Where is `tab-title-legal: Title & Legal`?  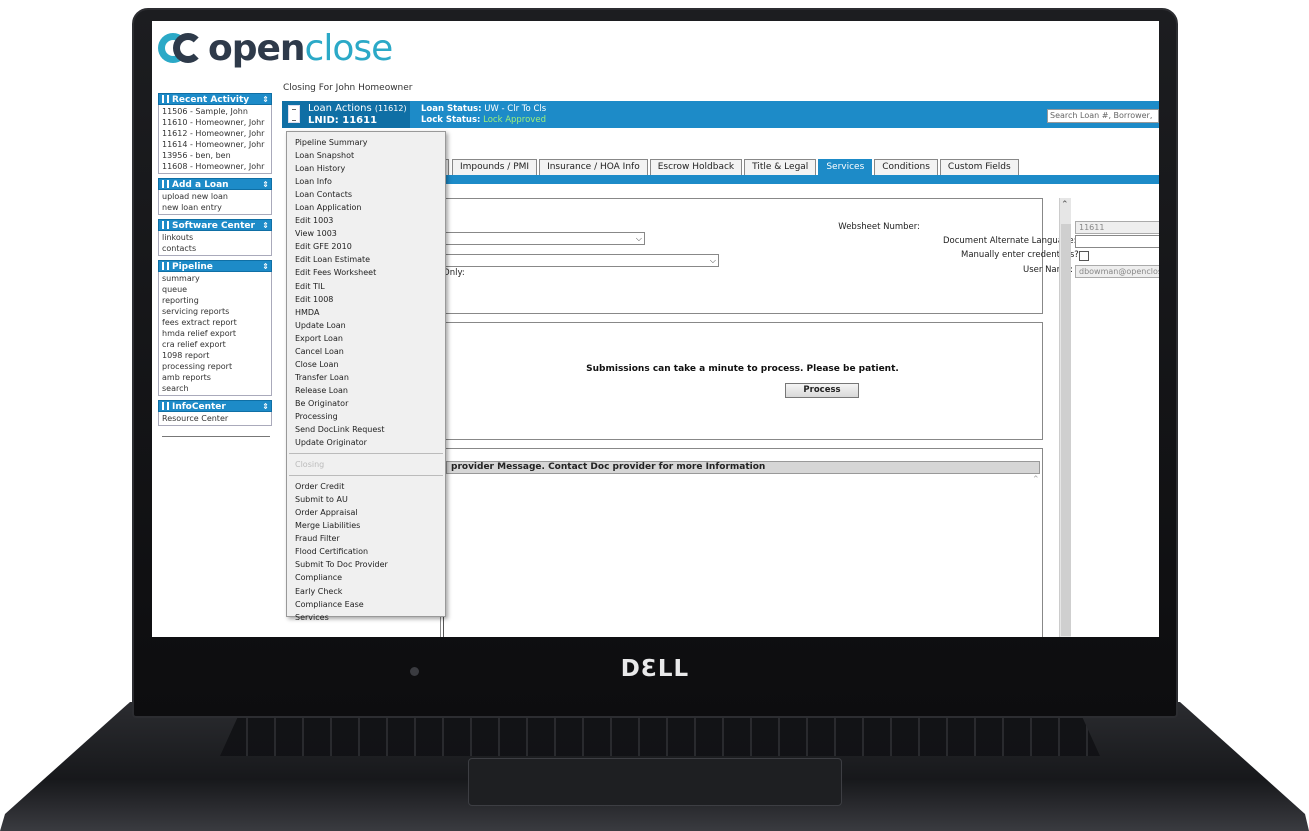 tab-title-legal: Title & Legal is located at coordinates (780, 167).